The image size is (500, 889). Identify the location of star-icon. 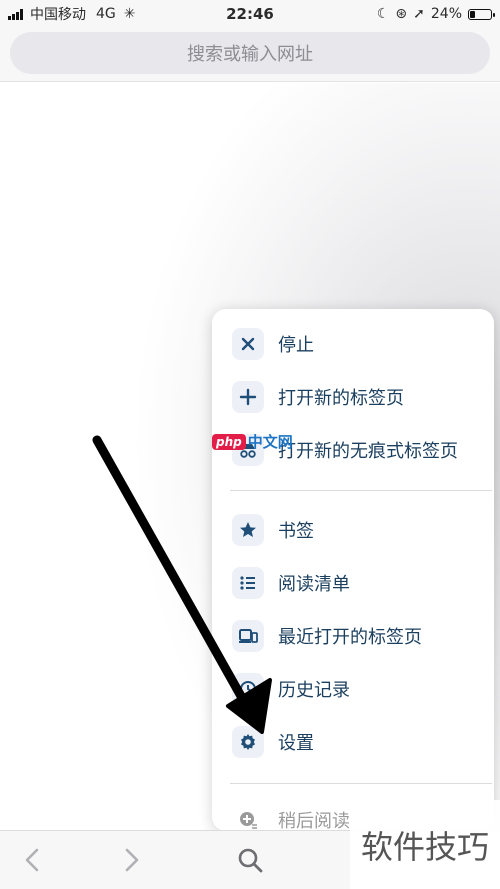
(248, 530).